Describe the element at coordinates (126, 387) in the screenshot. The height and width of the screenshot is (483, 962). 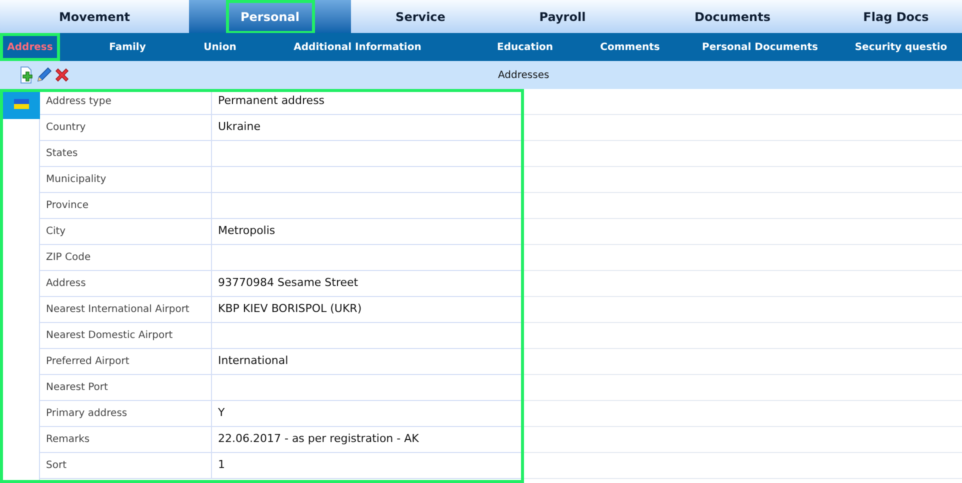
I see `field-label: Nearest Port` at that location.